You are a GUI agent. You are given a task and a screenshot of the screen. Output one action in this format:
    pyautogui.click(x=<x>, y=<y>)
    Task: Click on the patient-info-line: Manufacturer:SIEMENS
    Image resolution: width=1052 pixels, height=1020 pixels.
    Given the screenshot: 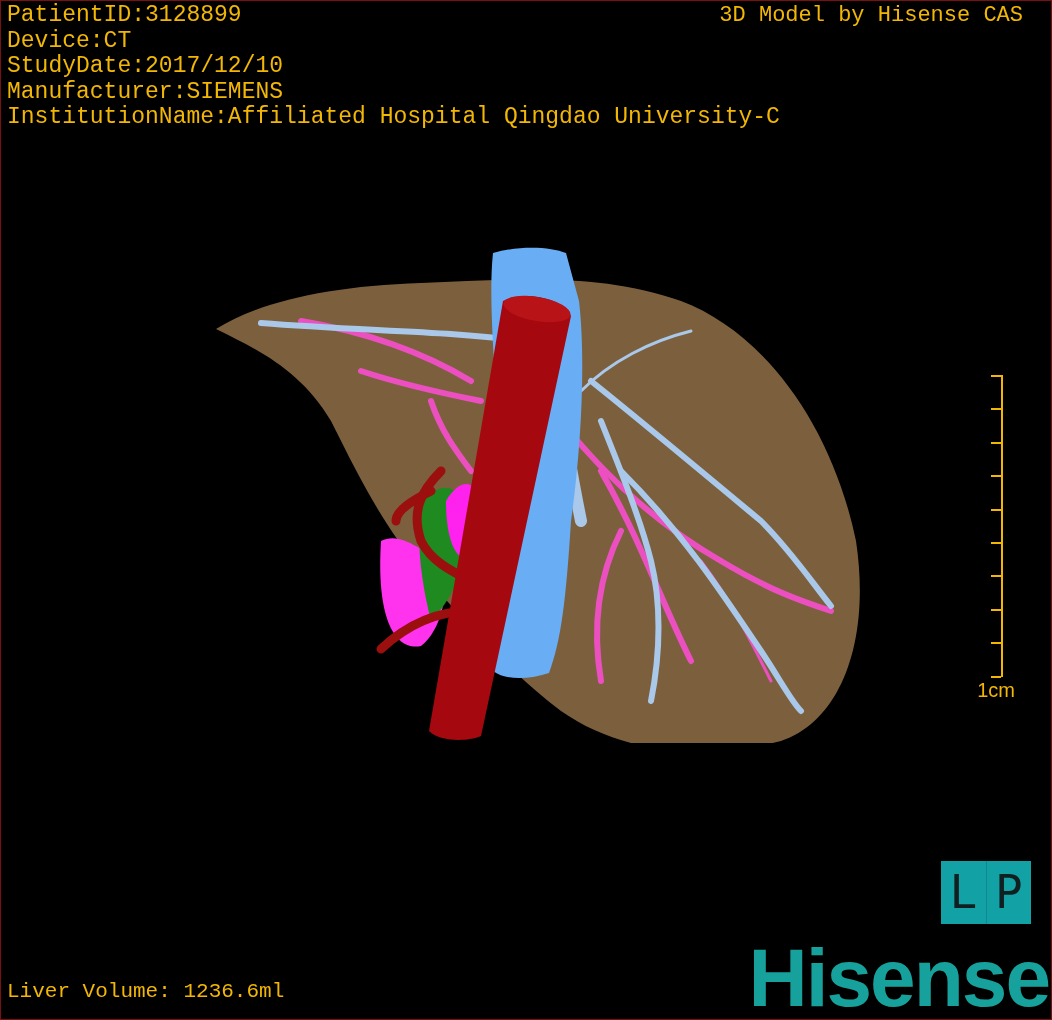 What is the action you would take?
    pyautogui.click(x=145, y=92)
    